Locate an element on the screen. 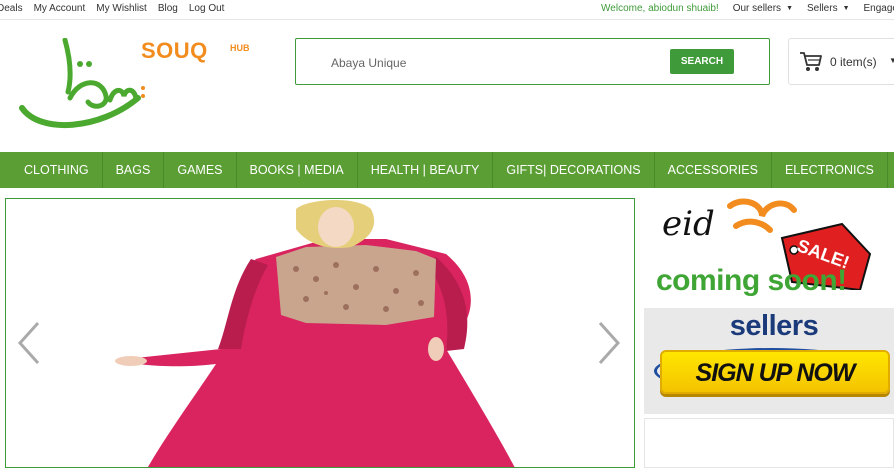 Image resolution: width=894 pixels, height=468 pixels. logo-brand-text: SOUQ is located at coordinates (174, 50).